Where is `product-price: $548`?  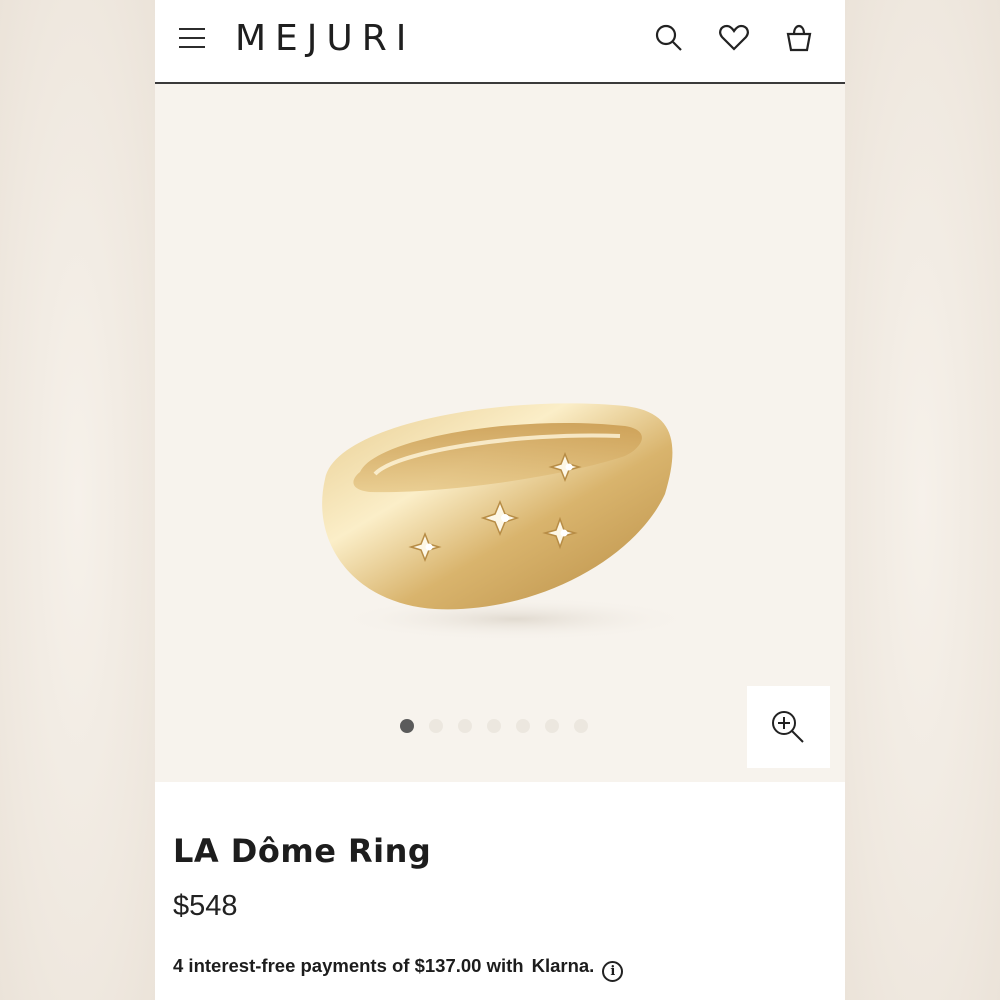 product-price: $548 is located at coordinates (205, 906).